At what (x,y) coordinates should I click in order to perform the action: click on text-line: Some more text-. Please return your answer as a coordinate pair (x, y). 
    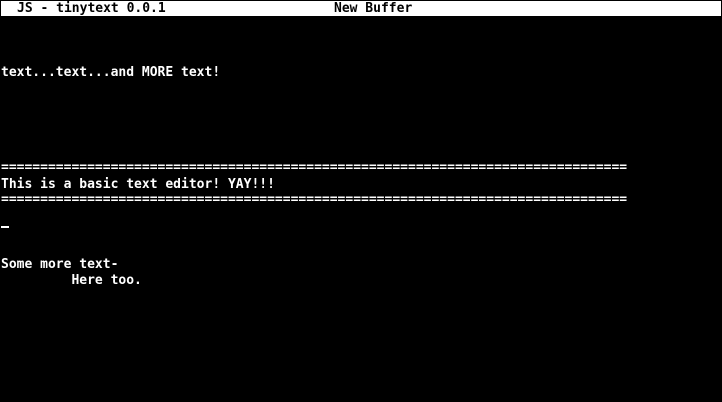
    Looking at the image, I should click on (59, 265).